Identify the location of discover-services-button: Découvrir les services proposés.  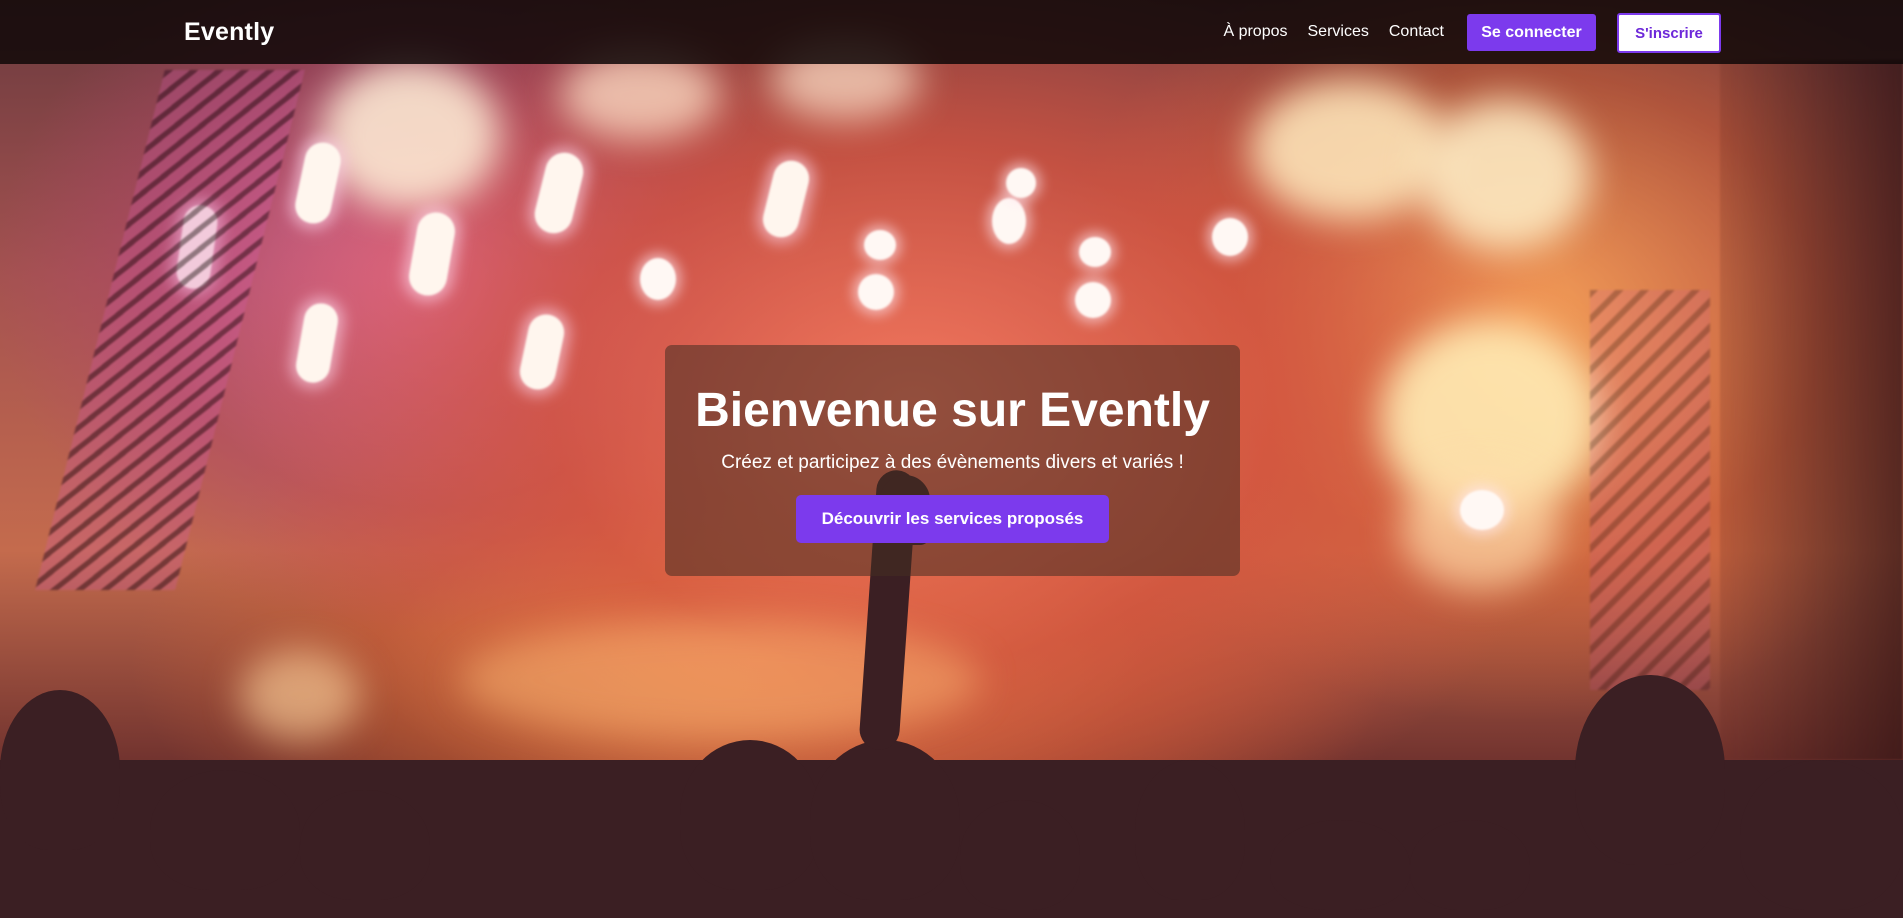
(952, 519).